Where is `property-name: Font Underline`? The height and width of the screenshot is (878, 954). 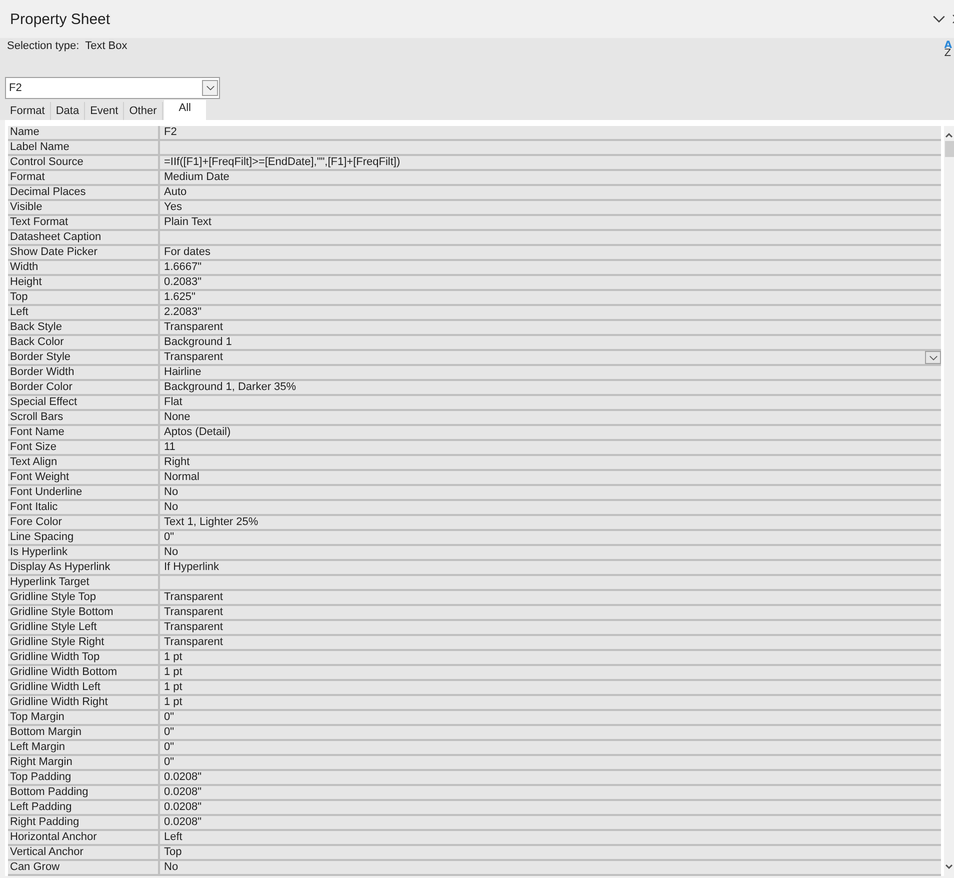
property-name: Font Underline is located at coordinates (84, 492).